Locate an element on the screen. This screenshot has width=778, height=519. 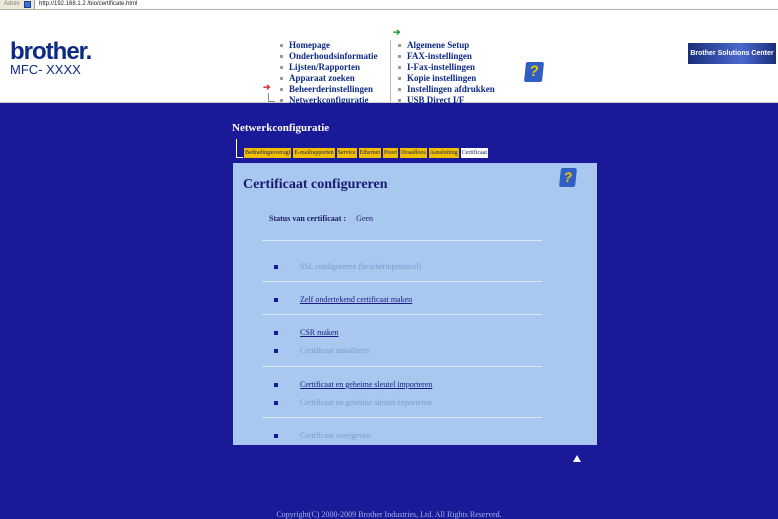
nav-item-admin-settings: Beheerderinstellingen is located at coordinates (328, 89).